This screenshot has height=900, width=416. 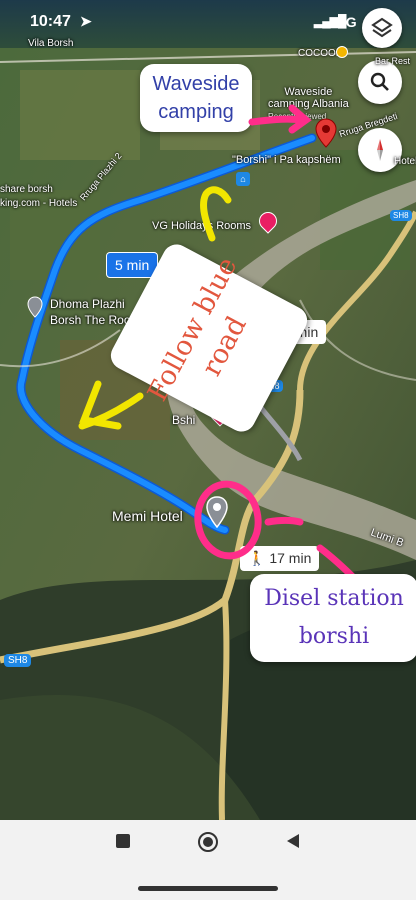 I want to click on location-arrow-icon: ➤, so click(x=86, y=21).